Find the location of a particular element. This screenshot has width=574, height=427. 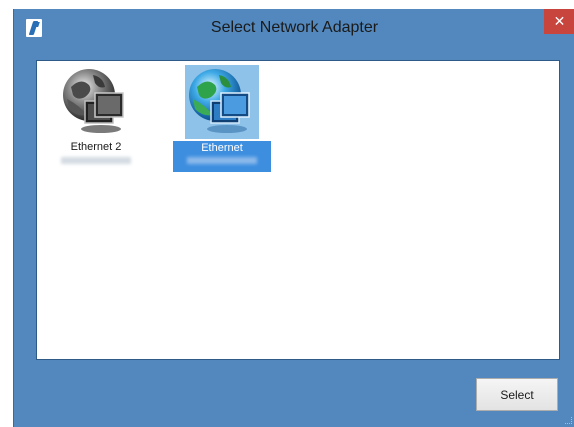

close-button: ✕ is located at coordinates (559, 21).